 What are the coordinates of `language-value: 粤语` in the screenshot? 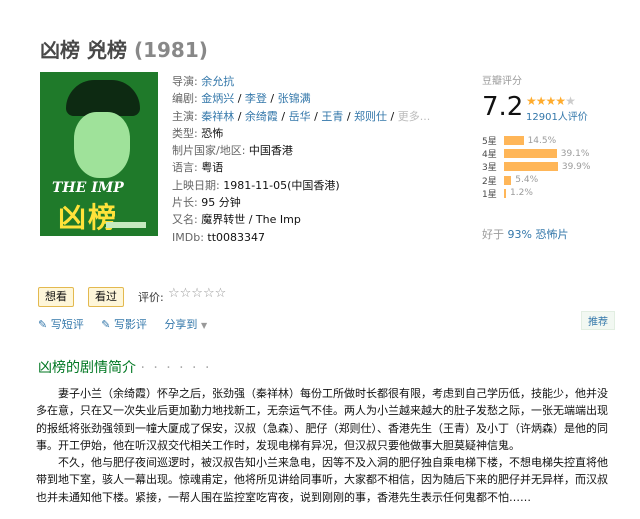 It's located at (212, 168).